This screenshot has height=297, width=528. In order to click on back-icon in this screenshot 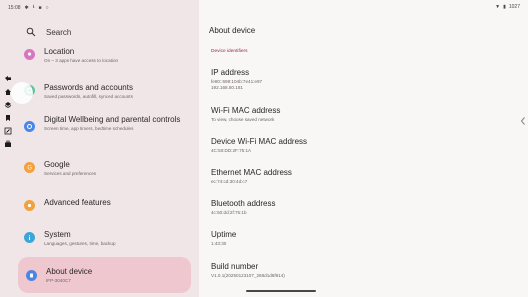, I will do `click(8, 78)`.